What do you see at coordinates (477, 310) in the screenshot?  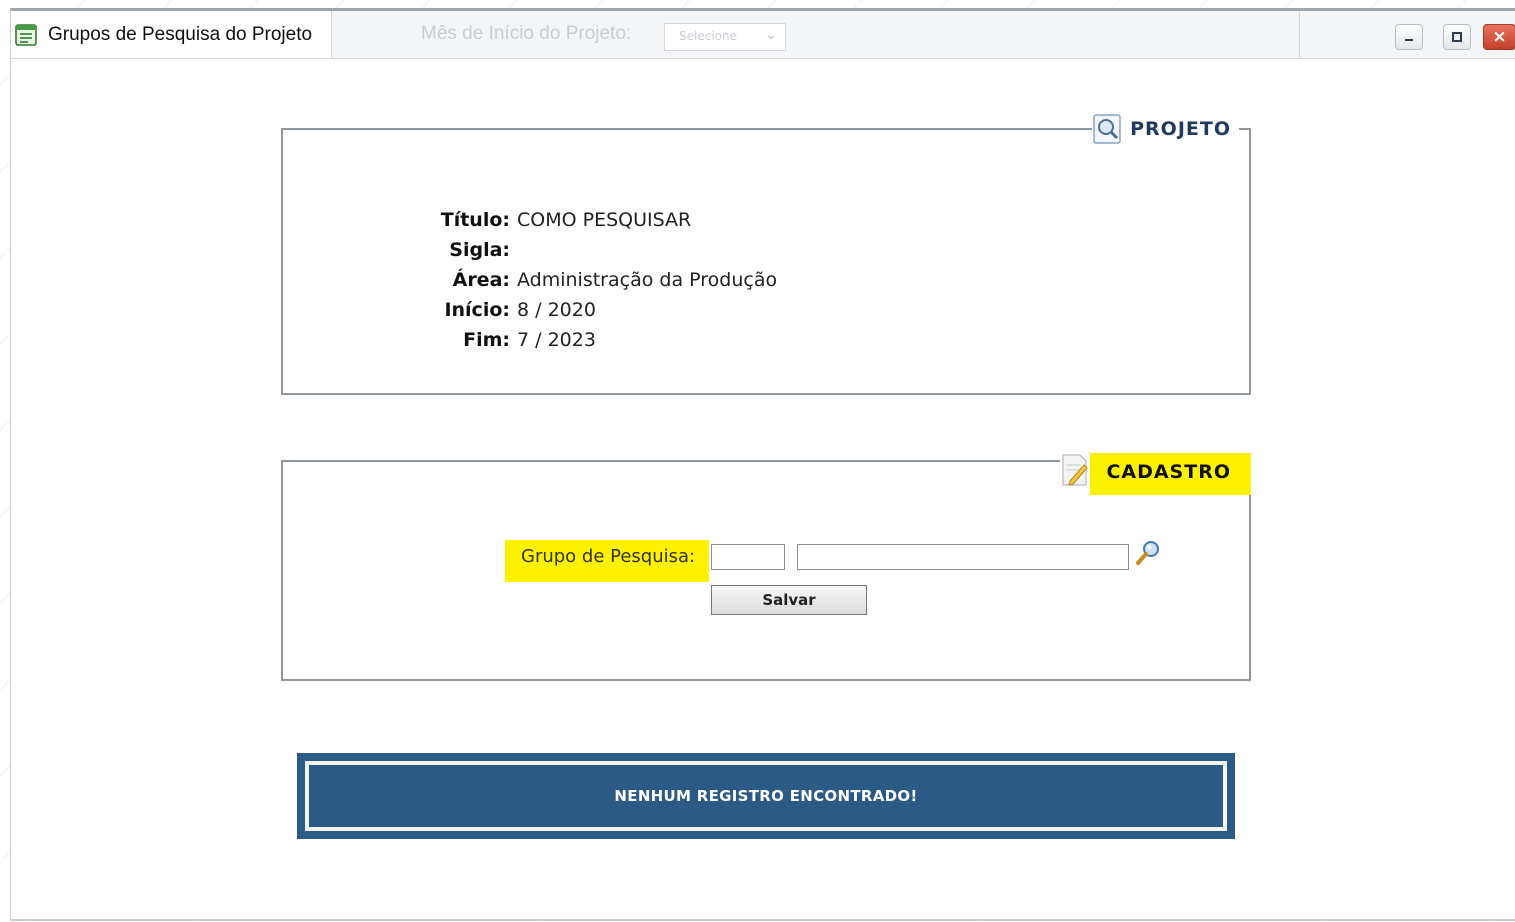 I see `inicio-label: Início:` at bounding box center [477, 310].